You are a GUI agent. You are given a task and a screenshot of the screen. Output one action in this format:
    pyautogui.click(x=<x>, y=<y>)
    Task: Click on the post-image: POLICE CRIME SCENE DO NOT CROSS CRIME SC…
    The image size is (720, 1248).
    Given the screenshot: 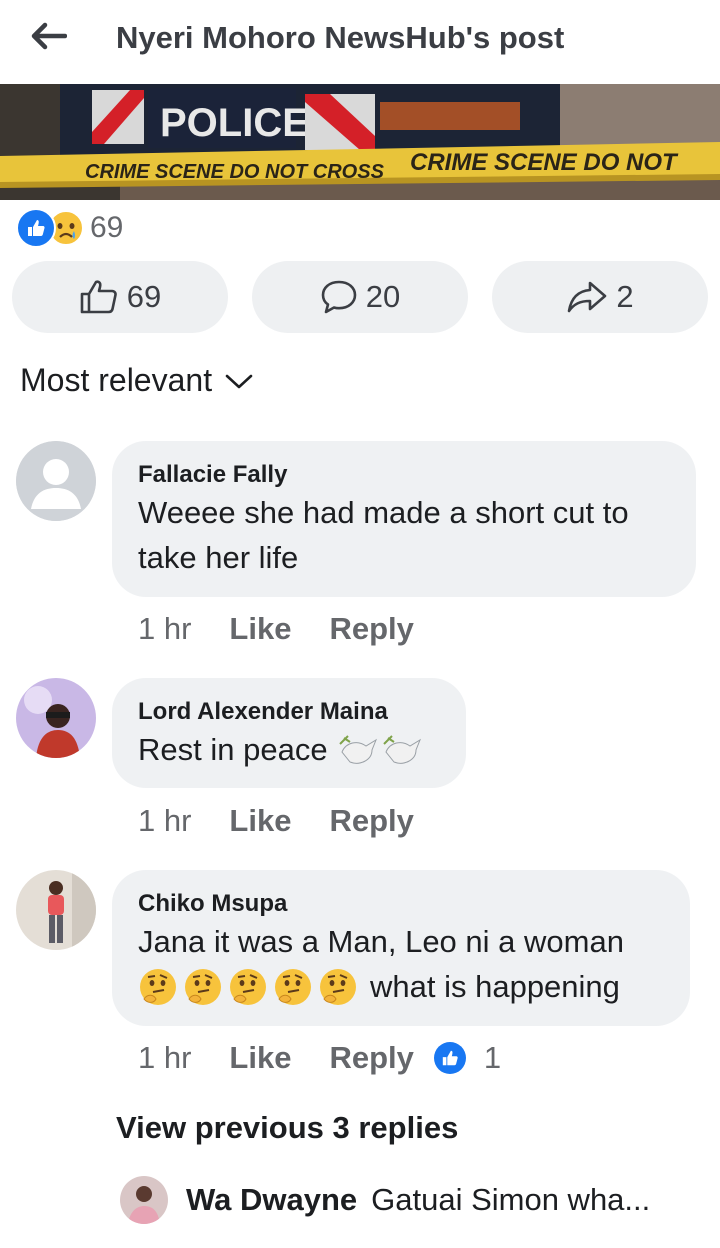 What is the action you would take?
    pyautogui.click(x=360, y=142)
    